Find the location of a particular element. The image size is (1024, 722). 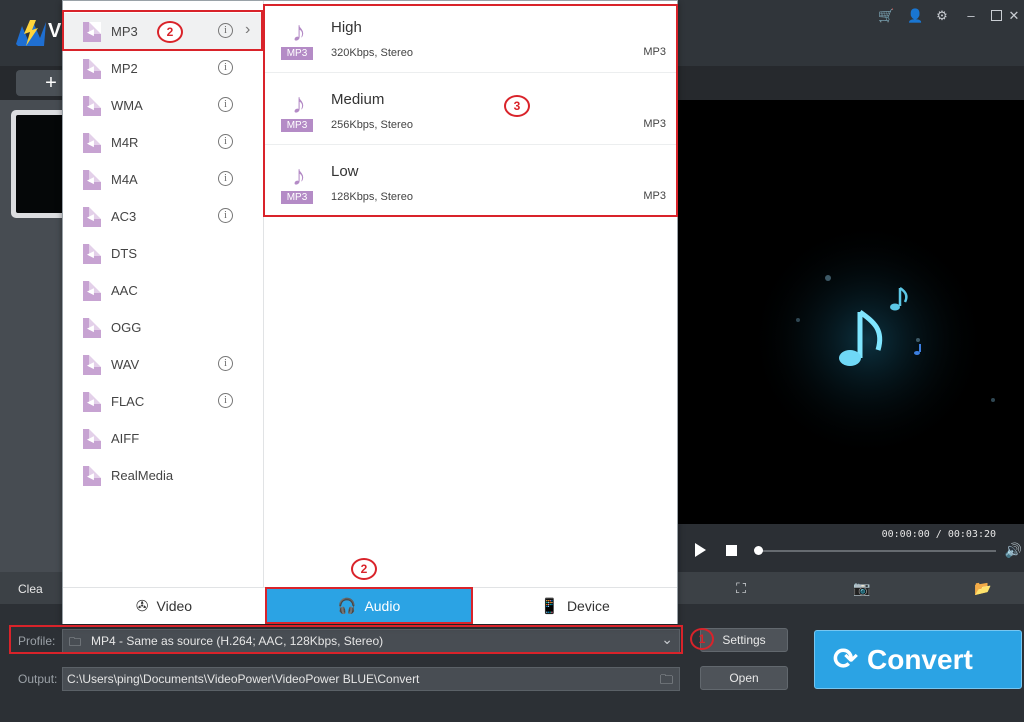

headphones-icon: 🎧 is located at coordinates (347, 606).